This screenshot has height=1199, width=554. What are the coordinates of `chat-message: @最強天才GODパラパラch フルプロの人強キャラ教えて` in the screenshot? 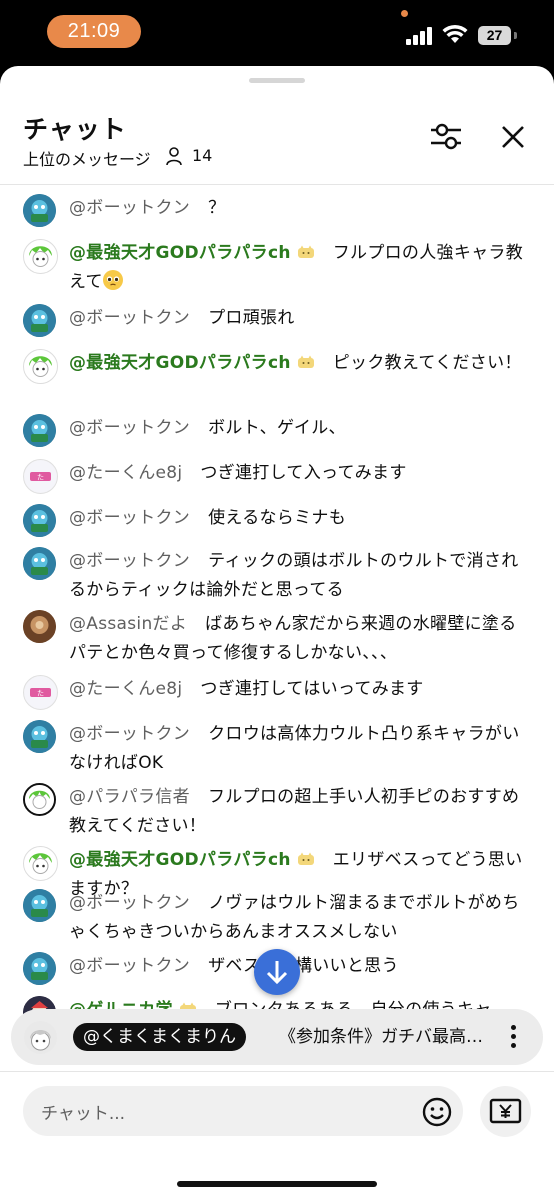 It's located at (277, 268).